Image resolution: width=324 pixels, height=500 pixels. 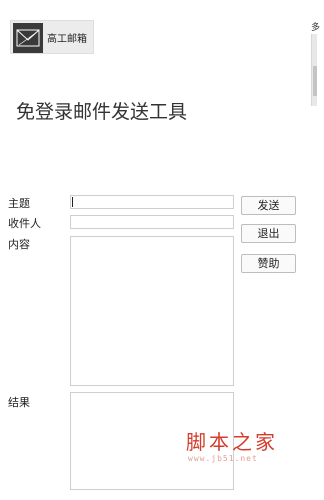 I want to click on scrollbar, so click(x=314, y=70).